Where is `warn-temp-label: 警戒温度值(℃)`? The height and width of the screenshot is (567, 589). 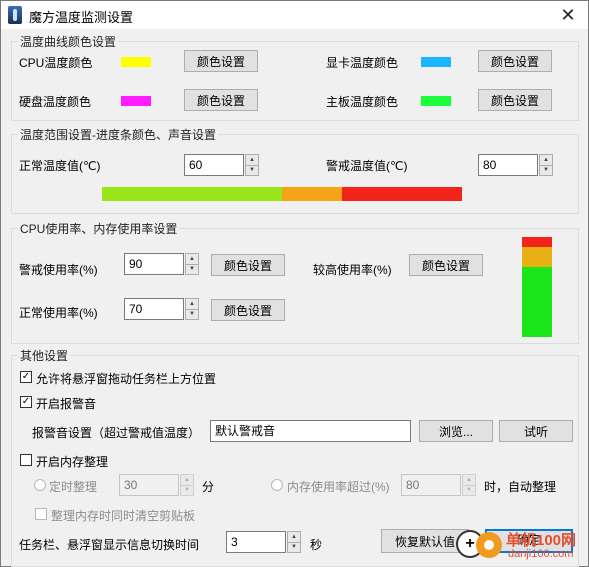
warn-temp-label: 警戒温度值(℃) is located at coordinates (367, 166).